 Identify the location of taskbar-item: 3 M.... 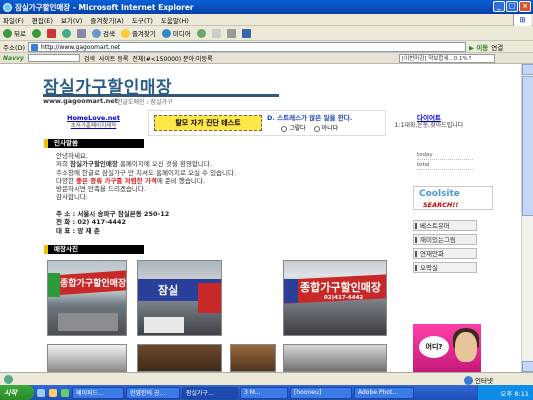
(264, 392).